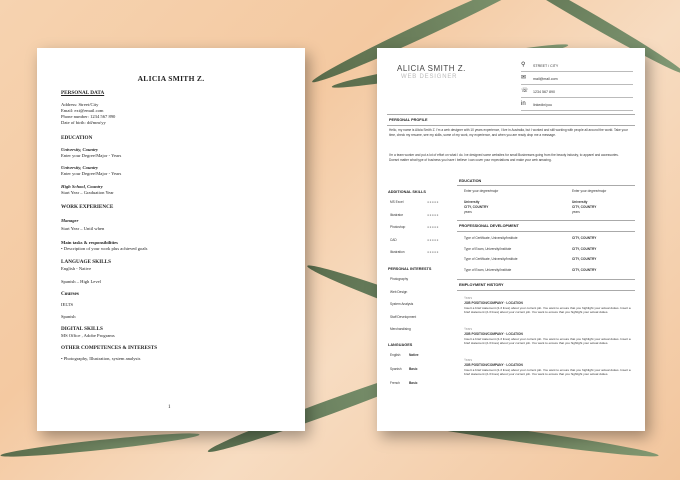 This screenshot has height=480, width=680. I want to click on personal-data-heading: PERSONAL DATA, so click(83, 93).